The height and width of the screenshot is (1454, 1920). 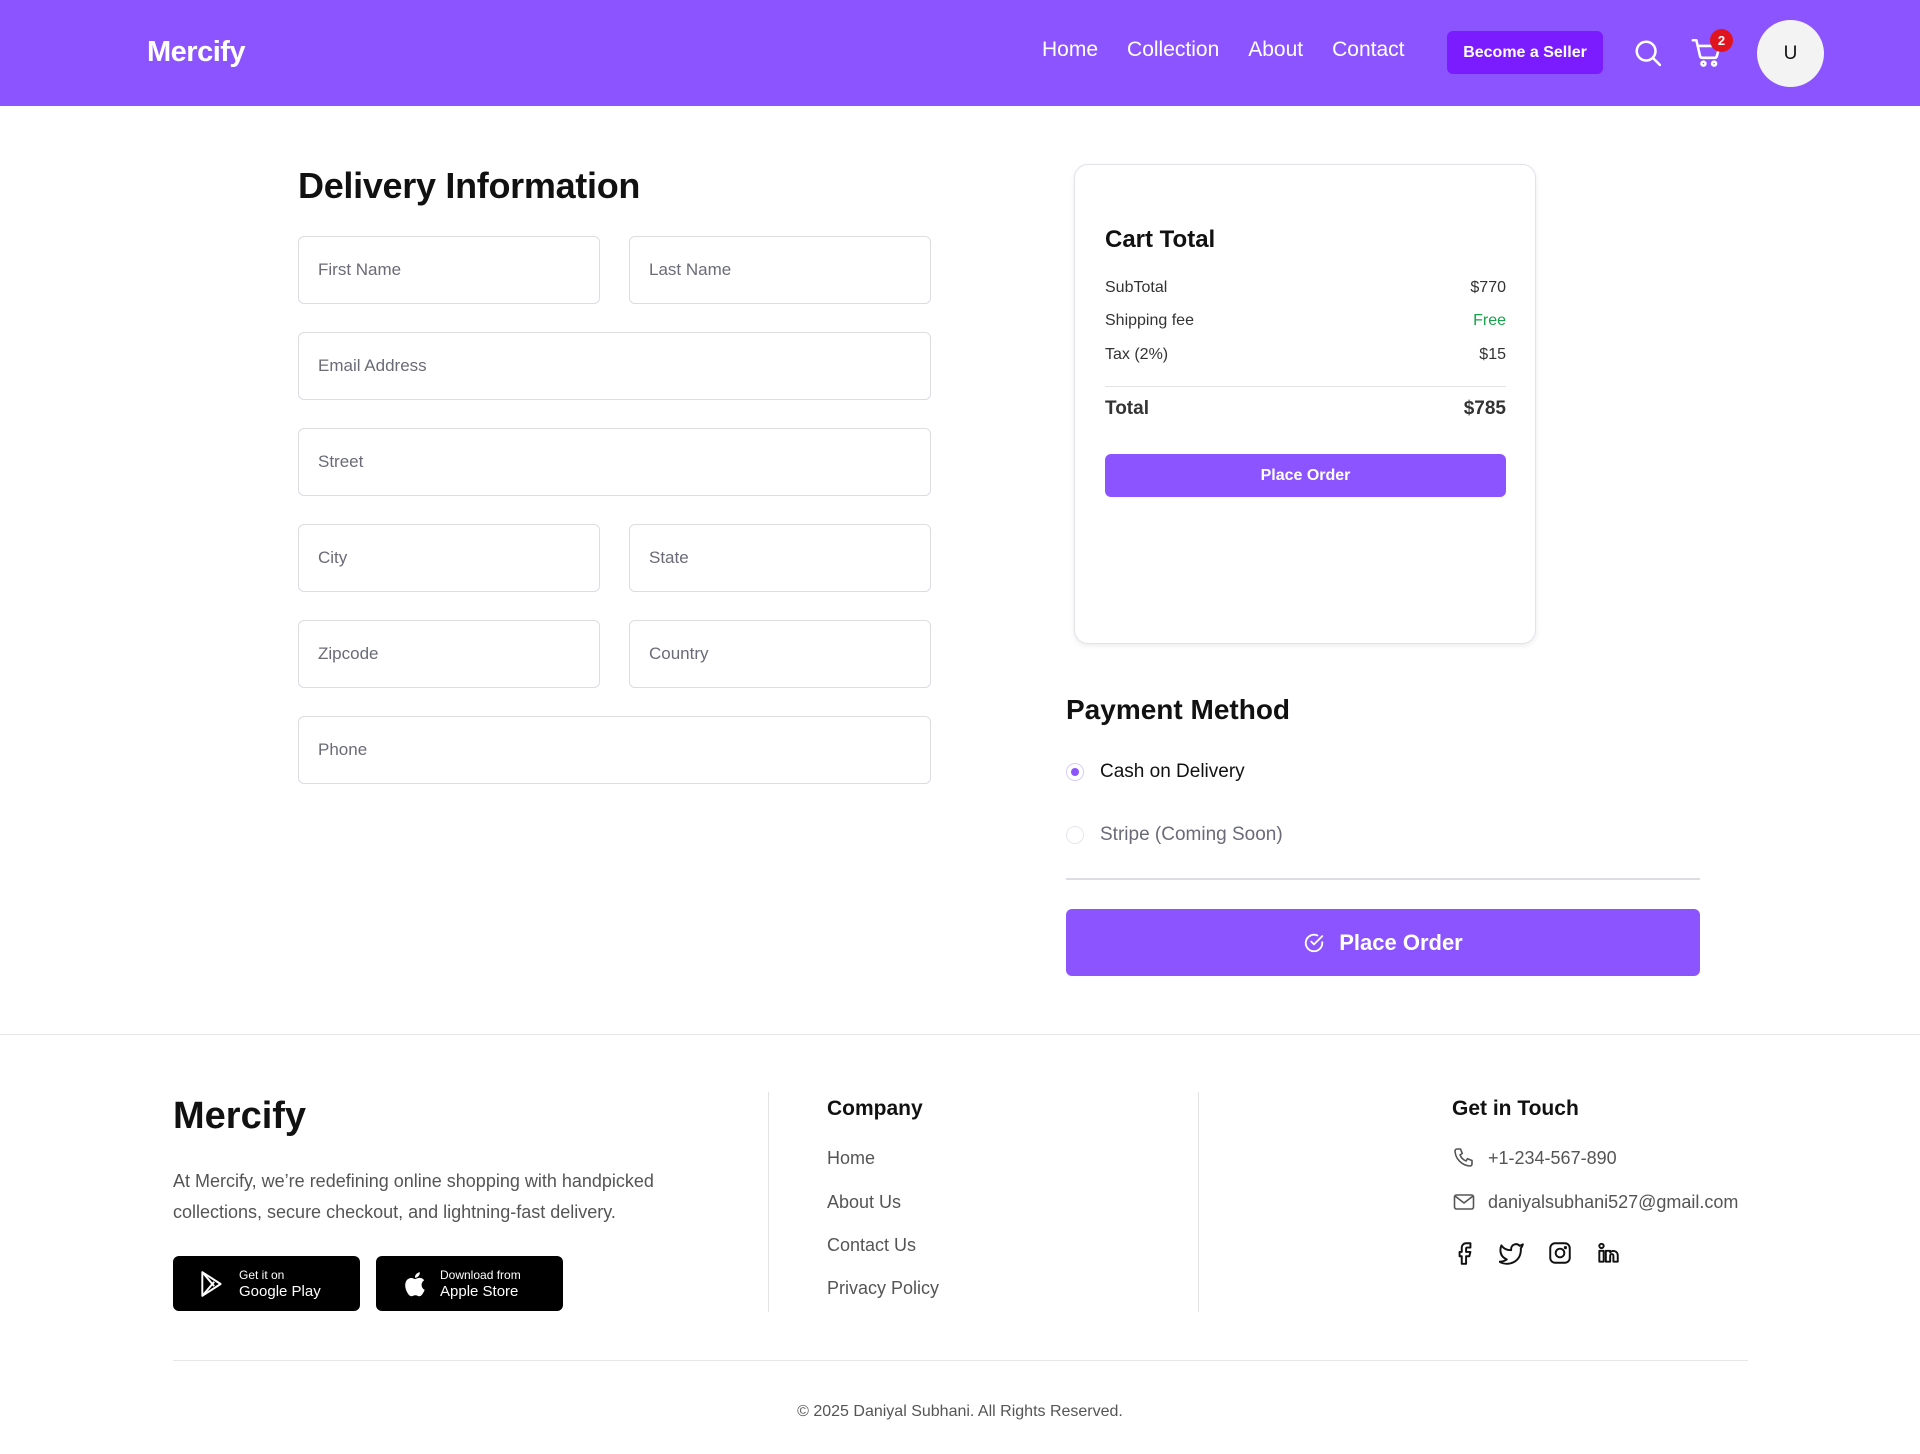 What do you see at coordinates (1525, 52) in the screenshot?
I see `become-seller-button: Become a Seller` at bounding box center [1525, 52].